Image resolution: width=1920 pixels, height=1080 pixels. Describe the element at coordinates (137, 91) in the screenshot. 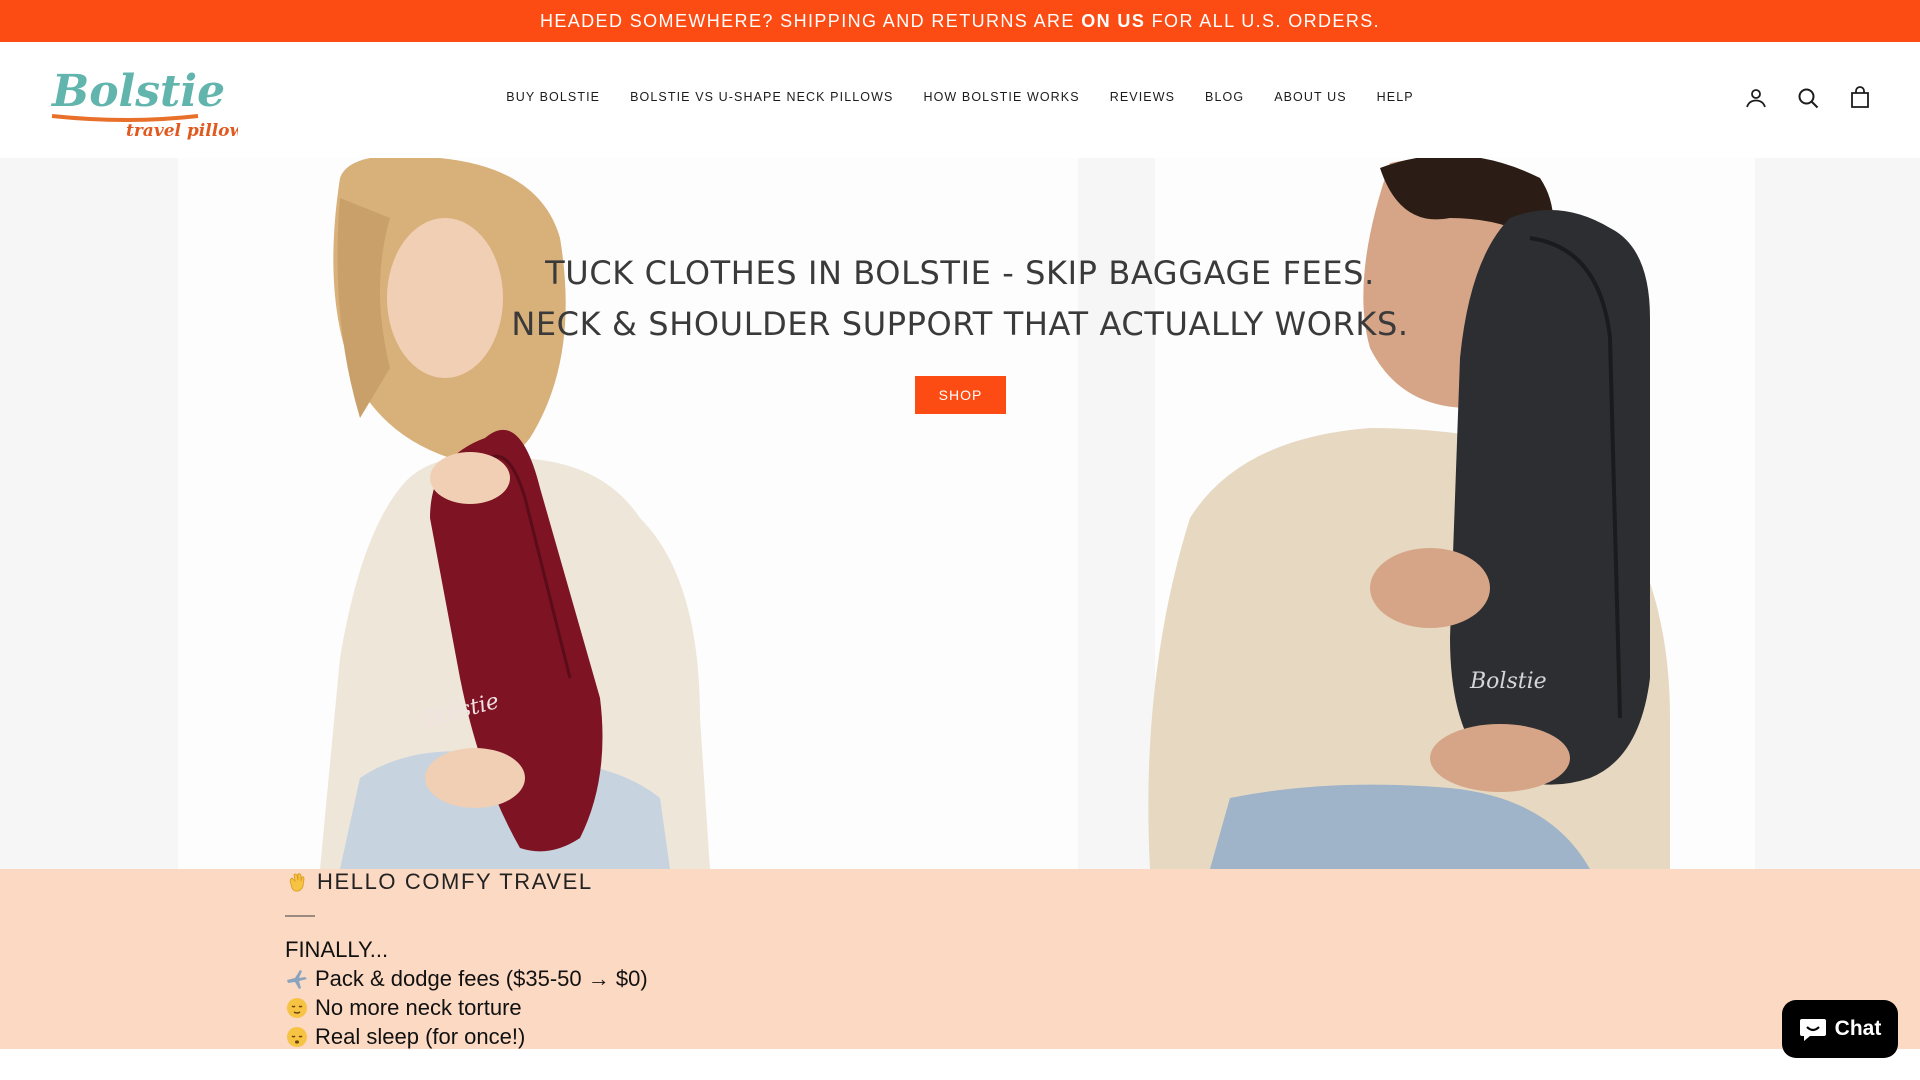

I see `logo-word: Bolstie` at that location.